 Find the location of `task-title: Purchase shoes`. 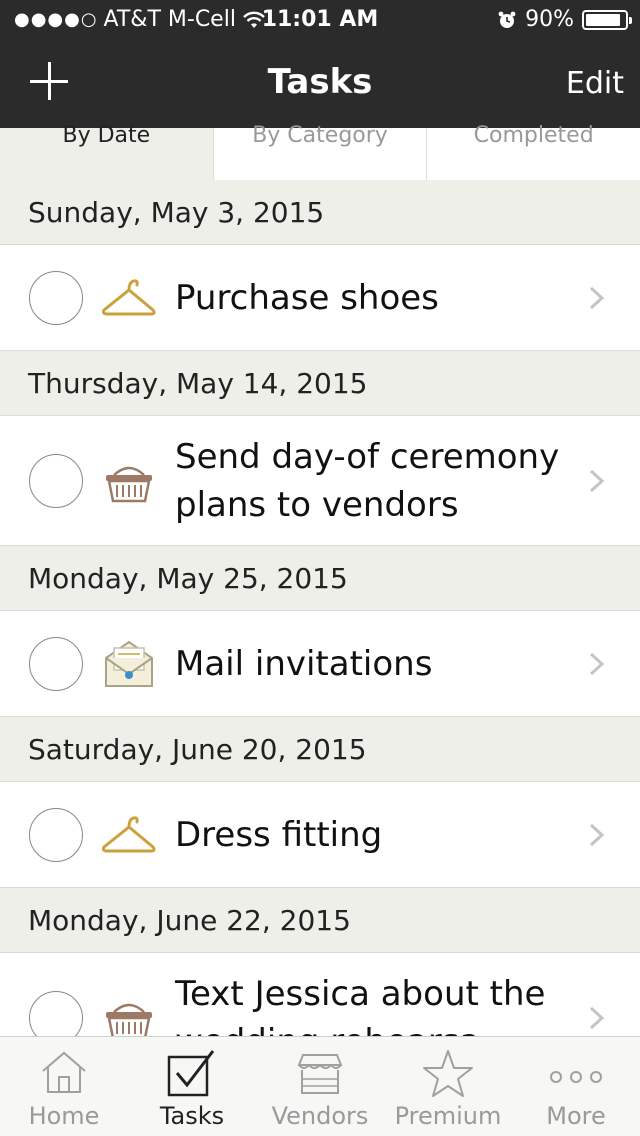

task-title: Purchase shoes is located at coordinates (307, 298).